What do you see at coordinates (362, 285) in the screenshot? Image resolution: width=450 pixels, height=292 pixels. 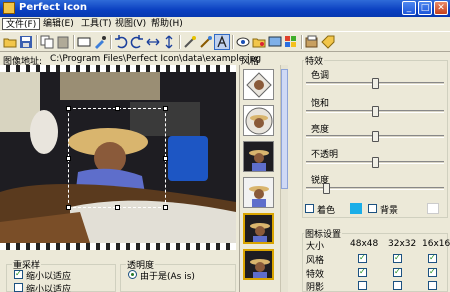 I see `shadow-48-checkbox` at bounding box center [362, 285].